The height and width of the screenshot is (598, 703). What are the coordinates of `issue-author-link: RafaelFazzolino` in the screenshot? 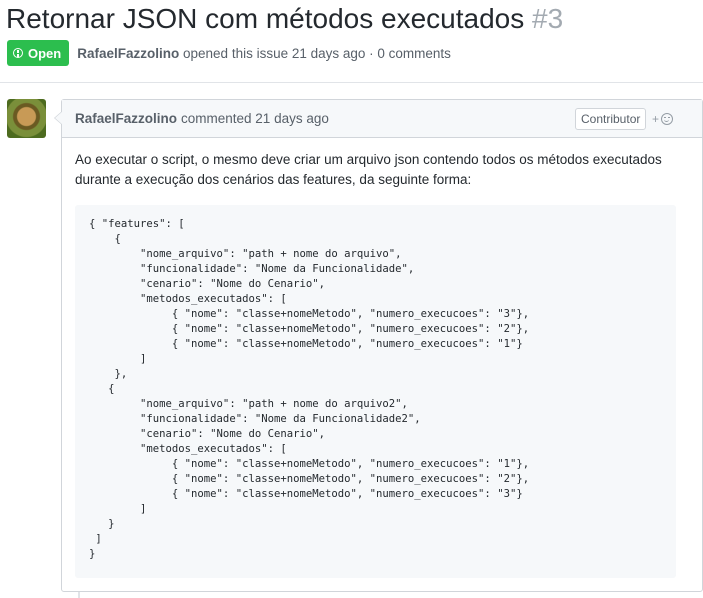 It's located at (128, 53).